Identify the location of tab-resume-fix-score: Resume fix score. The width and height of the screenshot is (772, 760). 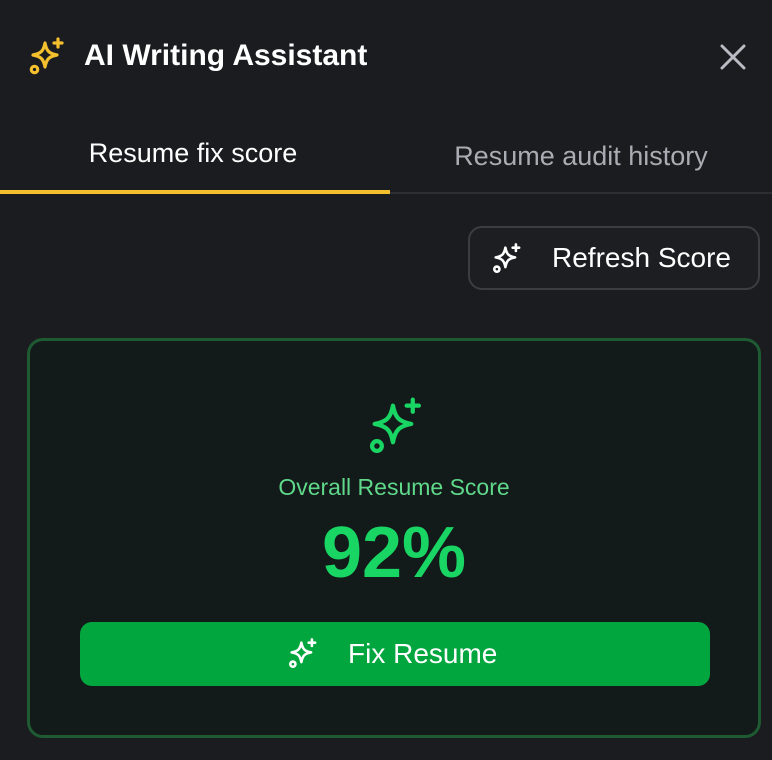
(195, 156).